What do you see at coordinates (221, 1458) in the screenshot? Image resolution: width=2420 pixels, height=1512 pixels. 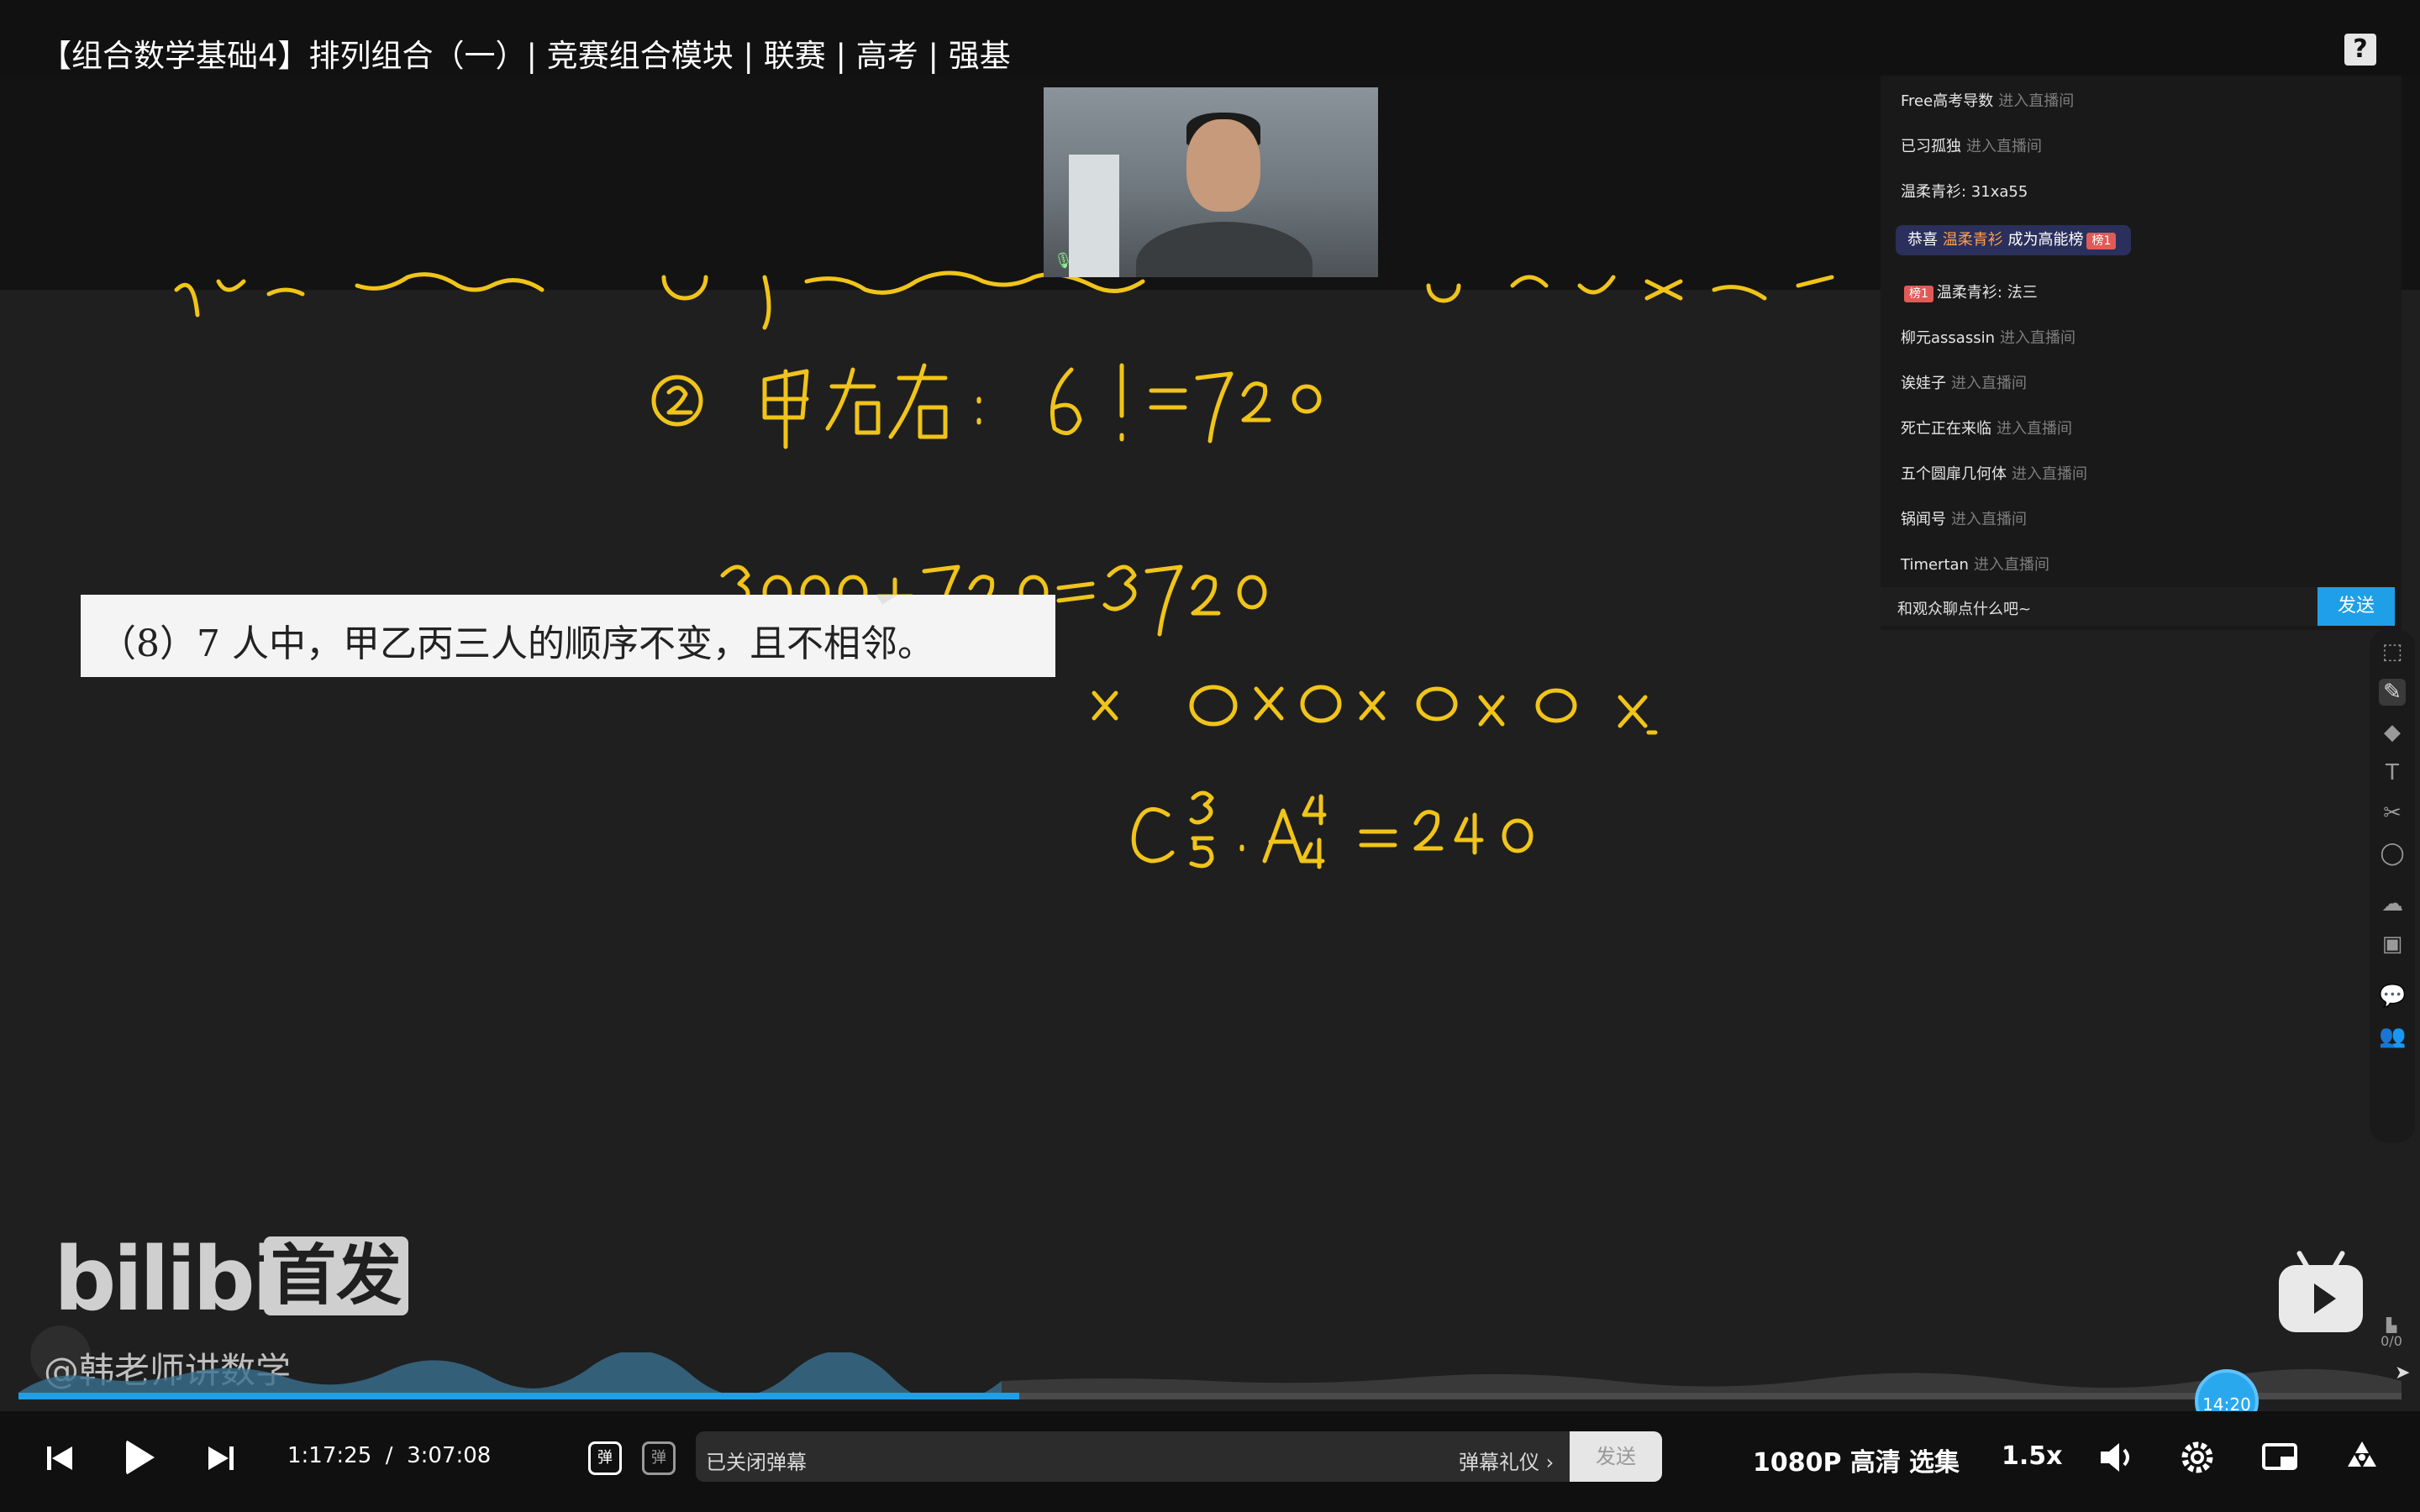 I see `next-icon` at bounding box center [221, 1458].